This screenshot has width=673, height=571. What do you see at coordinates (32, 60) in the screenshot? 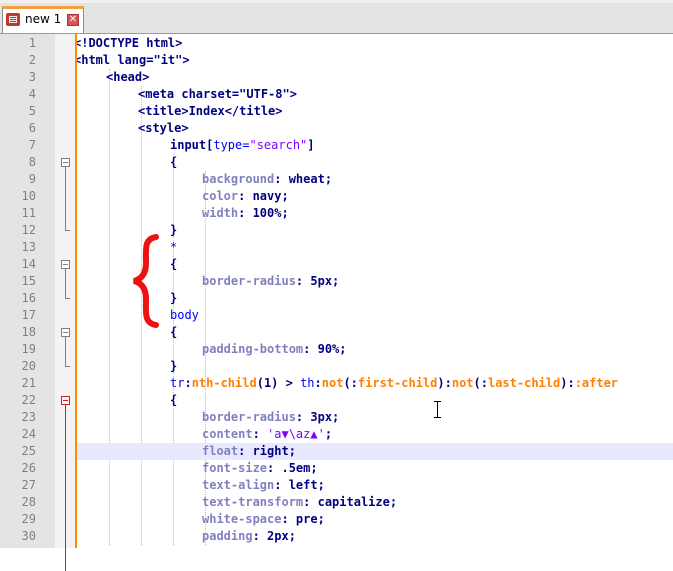
I see `line-number: 2` at bounding box center [32, 60].